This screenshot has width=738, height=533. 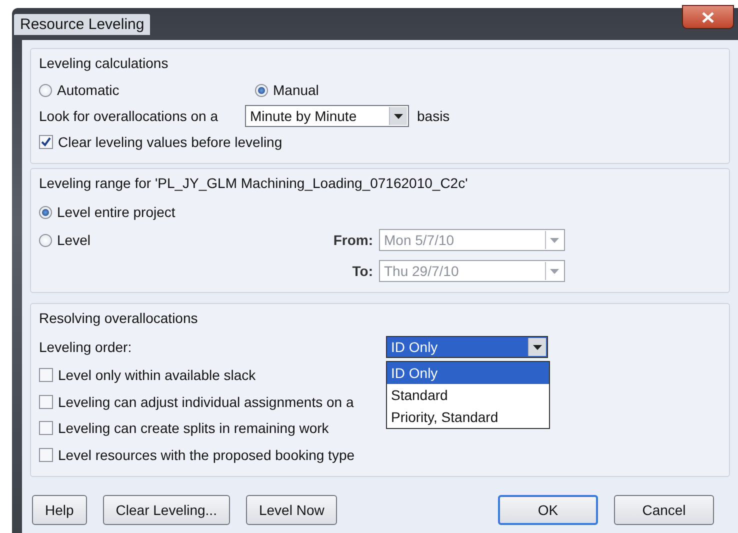 What do you see at coordinates (468, 373) in the screenshot?
I see `dropdown-option: ID Only` at bounding box center [468, 373].